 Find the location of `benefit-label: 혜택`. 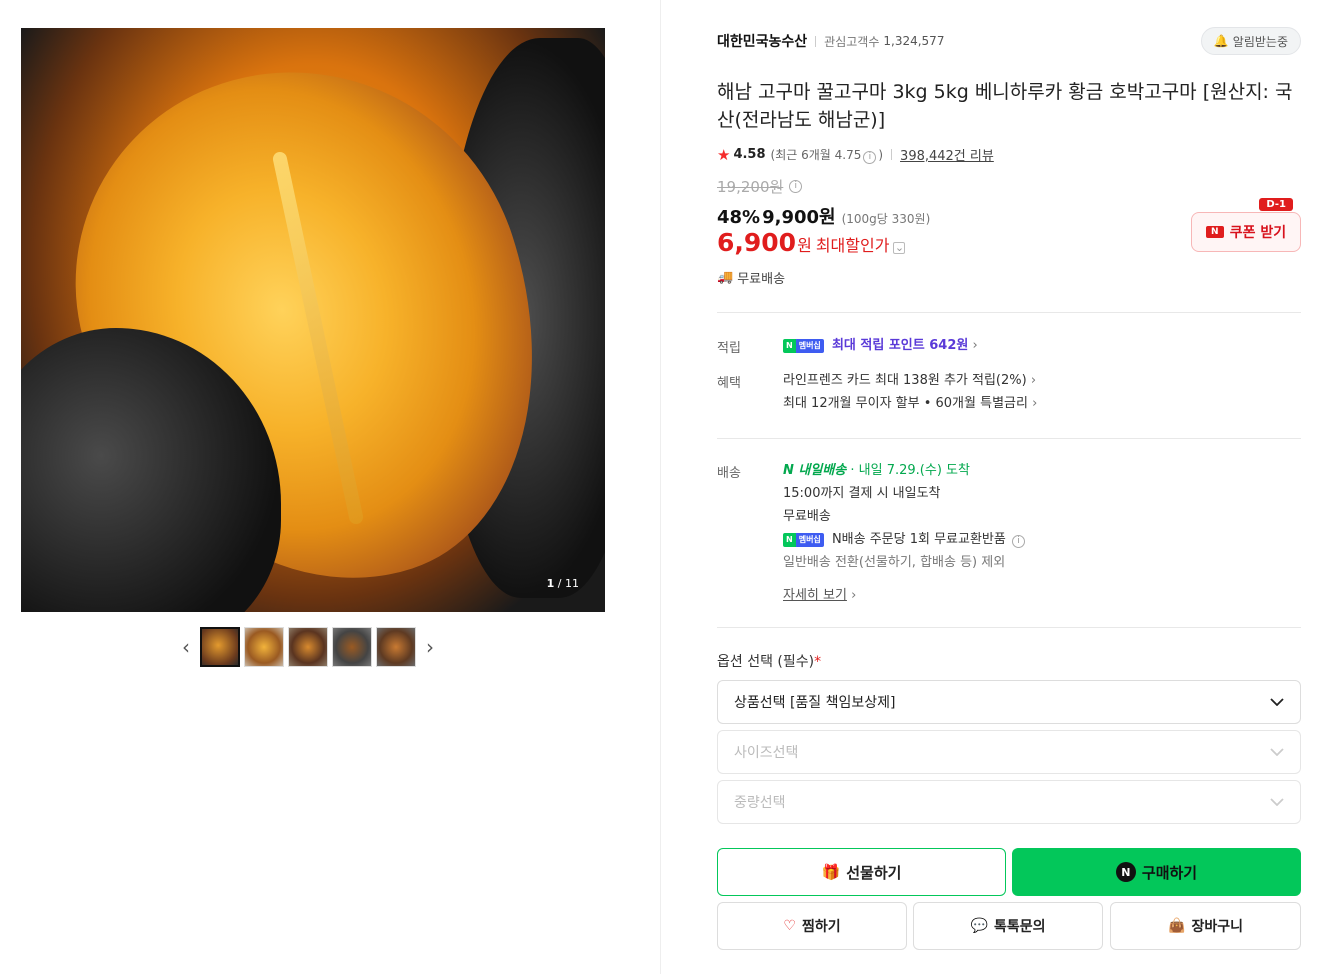

benefit-label: 혜택 is located at coordinates (729, 383).